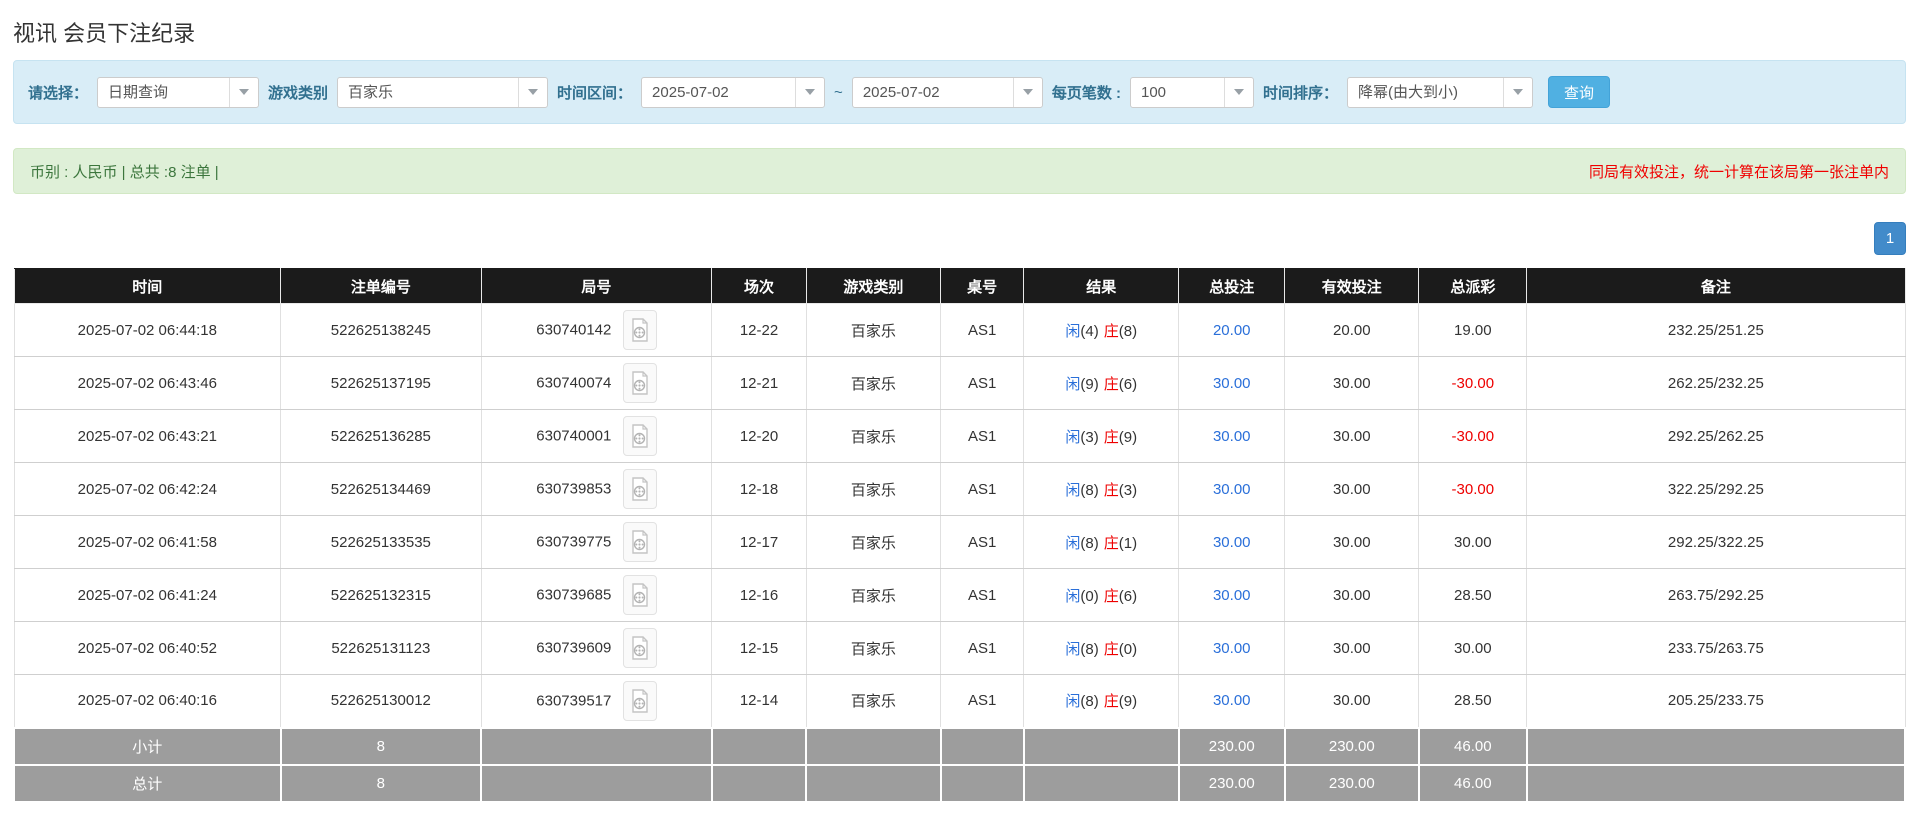 Image resolution: width=1919 pixels, height=813 pixels. I want to click on cell-result: 闲(8) 庄(9), so click(1101, 701).